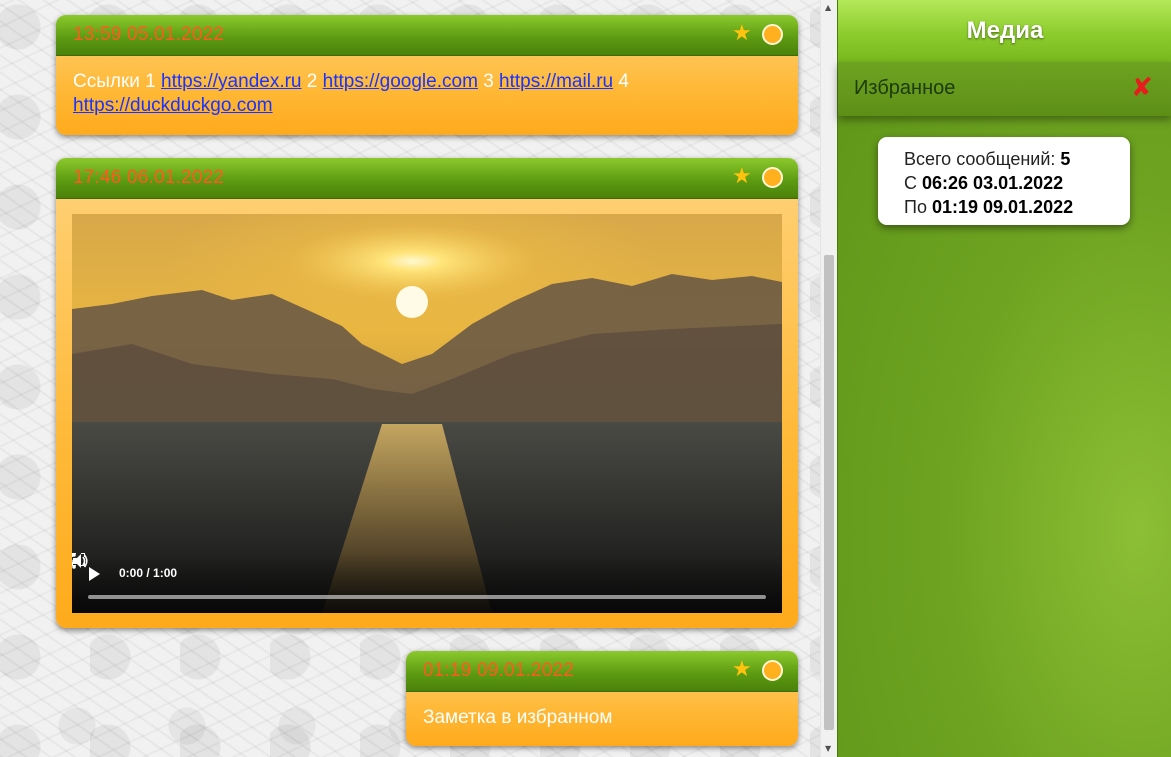 The height and width of the screenshot is (757, 1171). I want to click on stats-from: С 06:26 03.01.2022, so click(1017, 183).